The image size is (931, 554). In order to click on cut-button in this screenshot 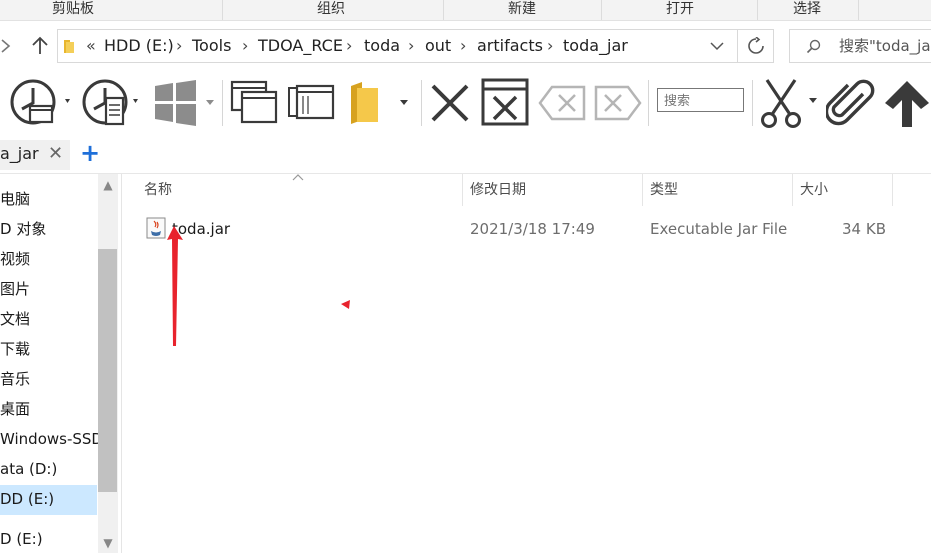, I will do `click(789, 106)`.